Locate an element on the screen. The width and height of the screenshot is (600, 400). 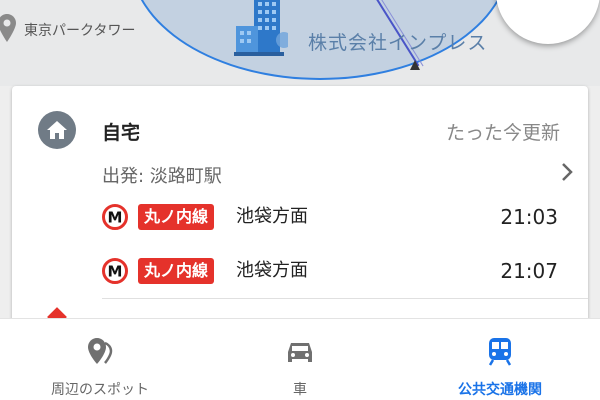
home-icon is located at coordinates (57, 130).